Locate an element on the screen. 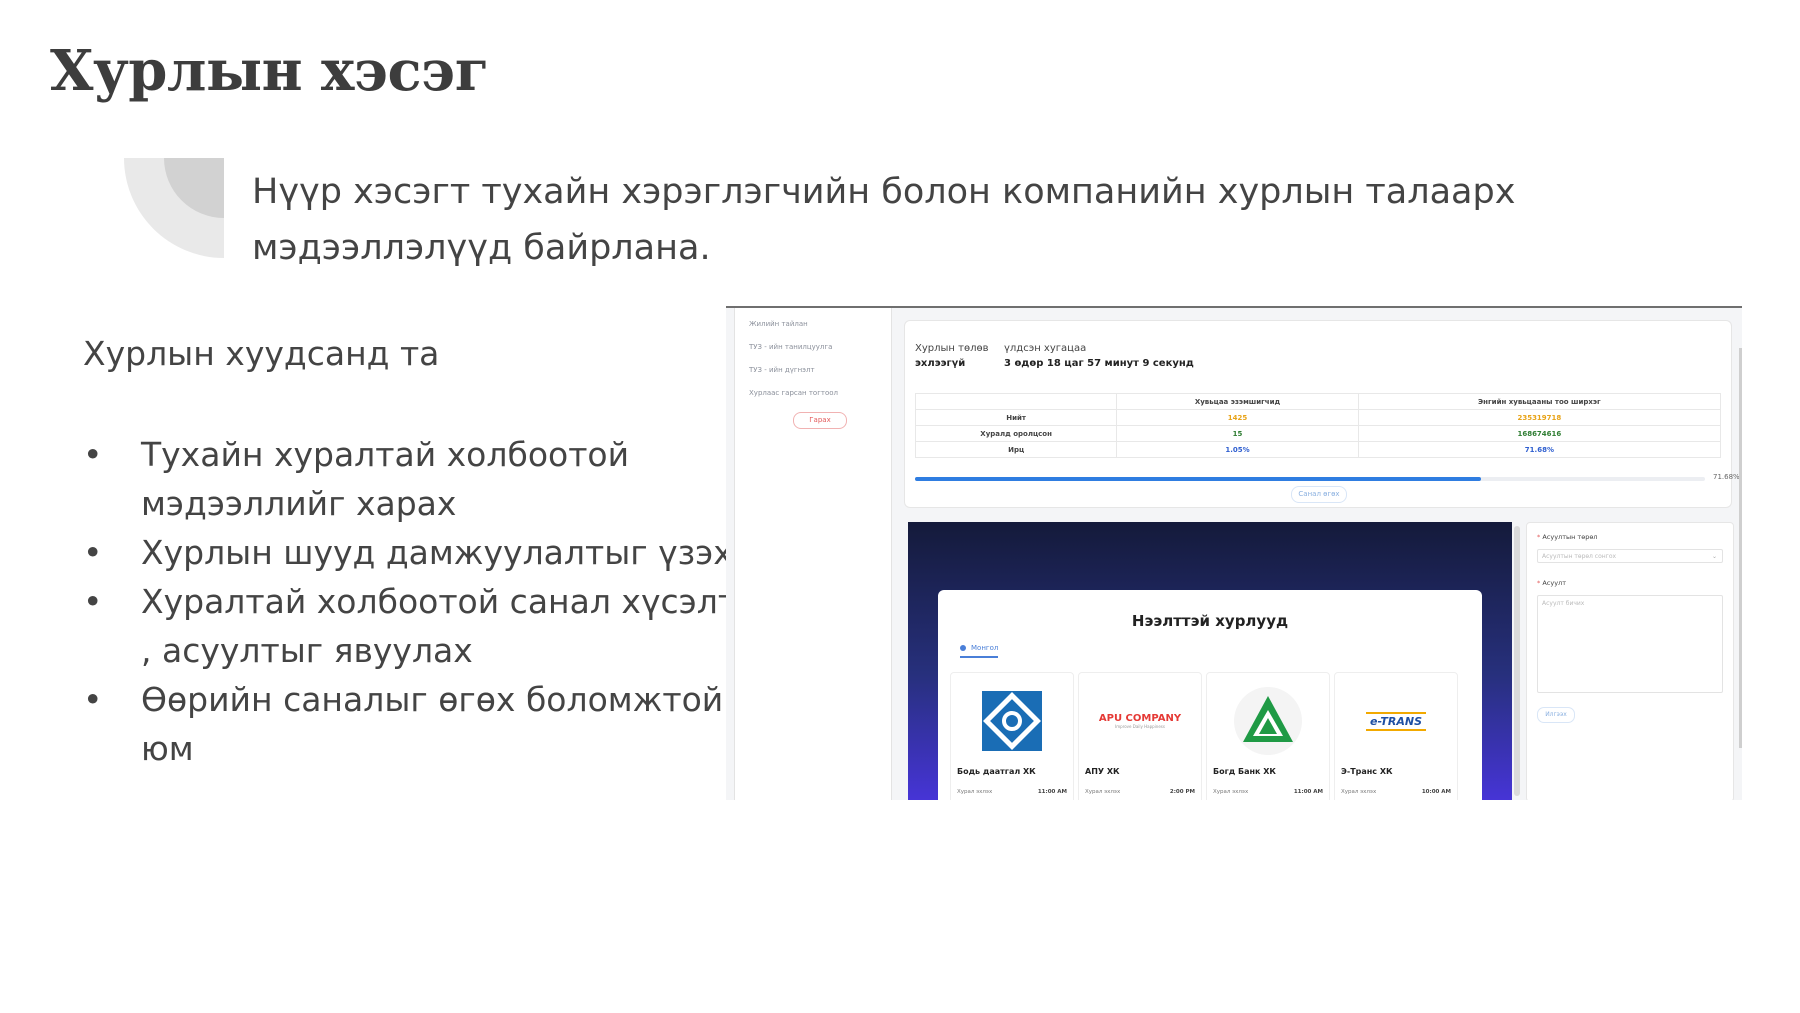  status-value: эхлээгүй is located at coordinates (940, 363).